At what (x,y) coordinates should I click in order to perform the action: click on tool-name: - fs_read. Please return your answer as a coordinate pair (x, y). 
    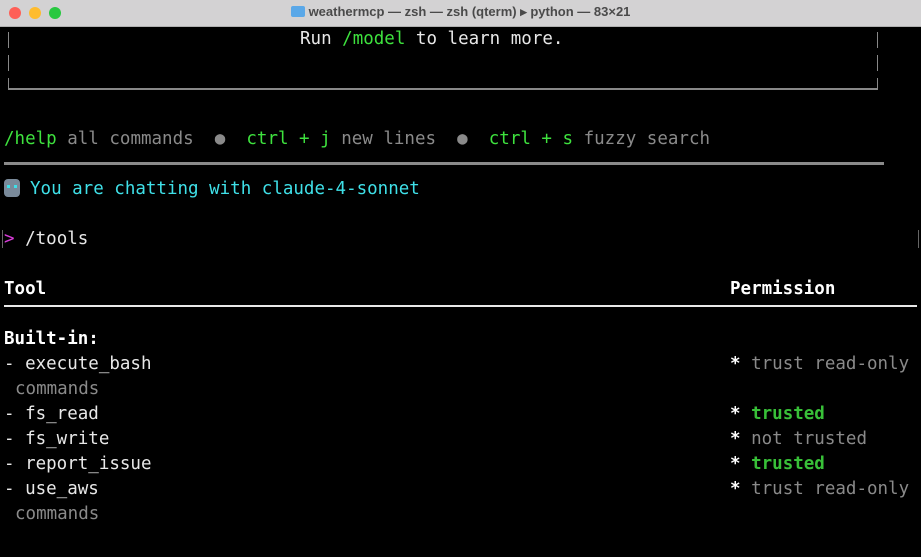
    Looking at the image, I should click on (51, 414).